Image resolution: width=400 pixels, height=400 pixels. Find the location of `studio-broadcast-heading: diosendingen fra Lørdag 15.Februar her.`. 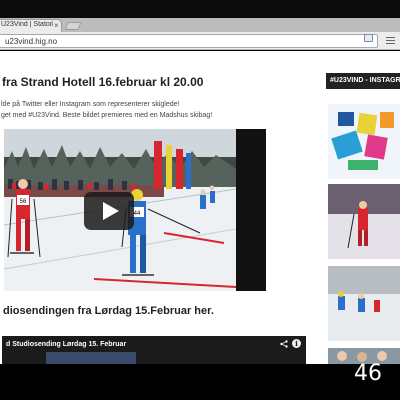

studio-broadcast-heading: diosendingen fra Lørdag 15.Februar her. is located at coordinates (108, 311).